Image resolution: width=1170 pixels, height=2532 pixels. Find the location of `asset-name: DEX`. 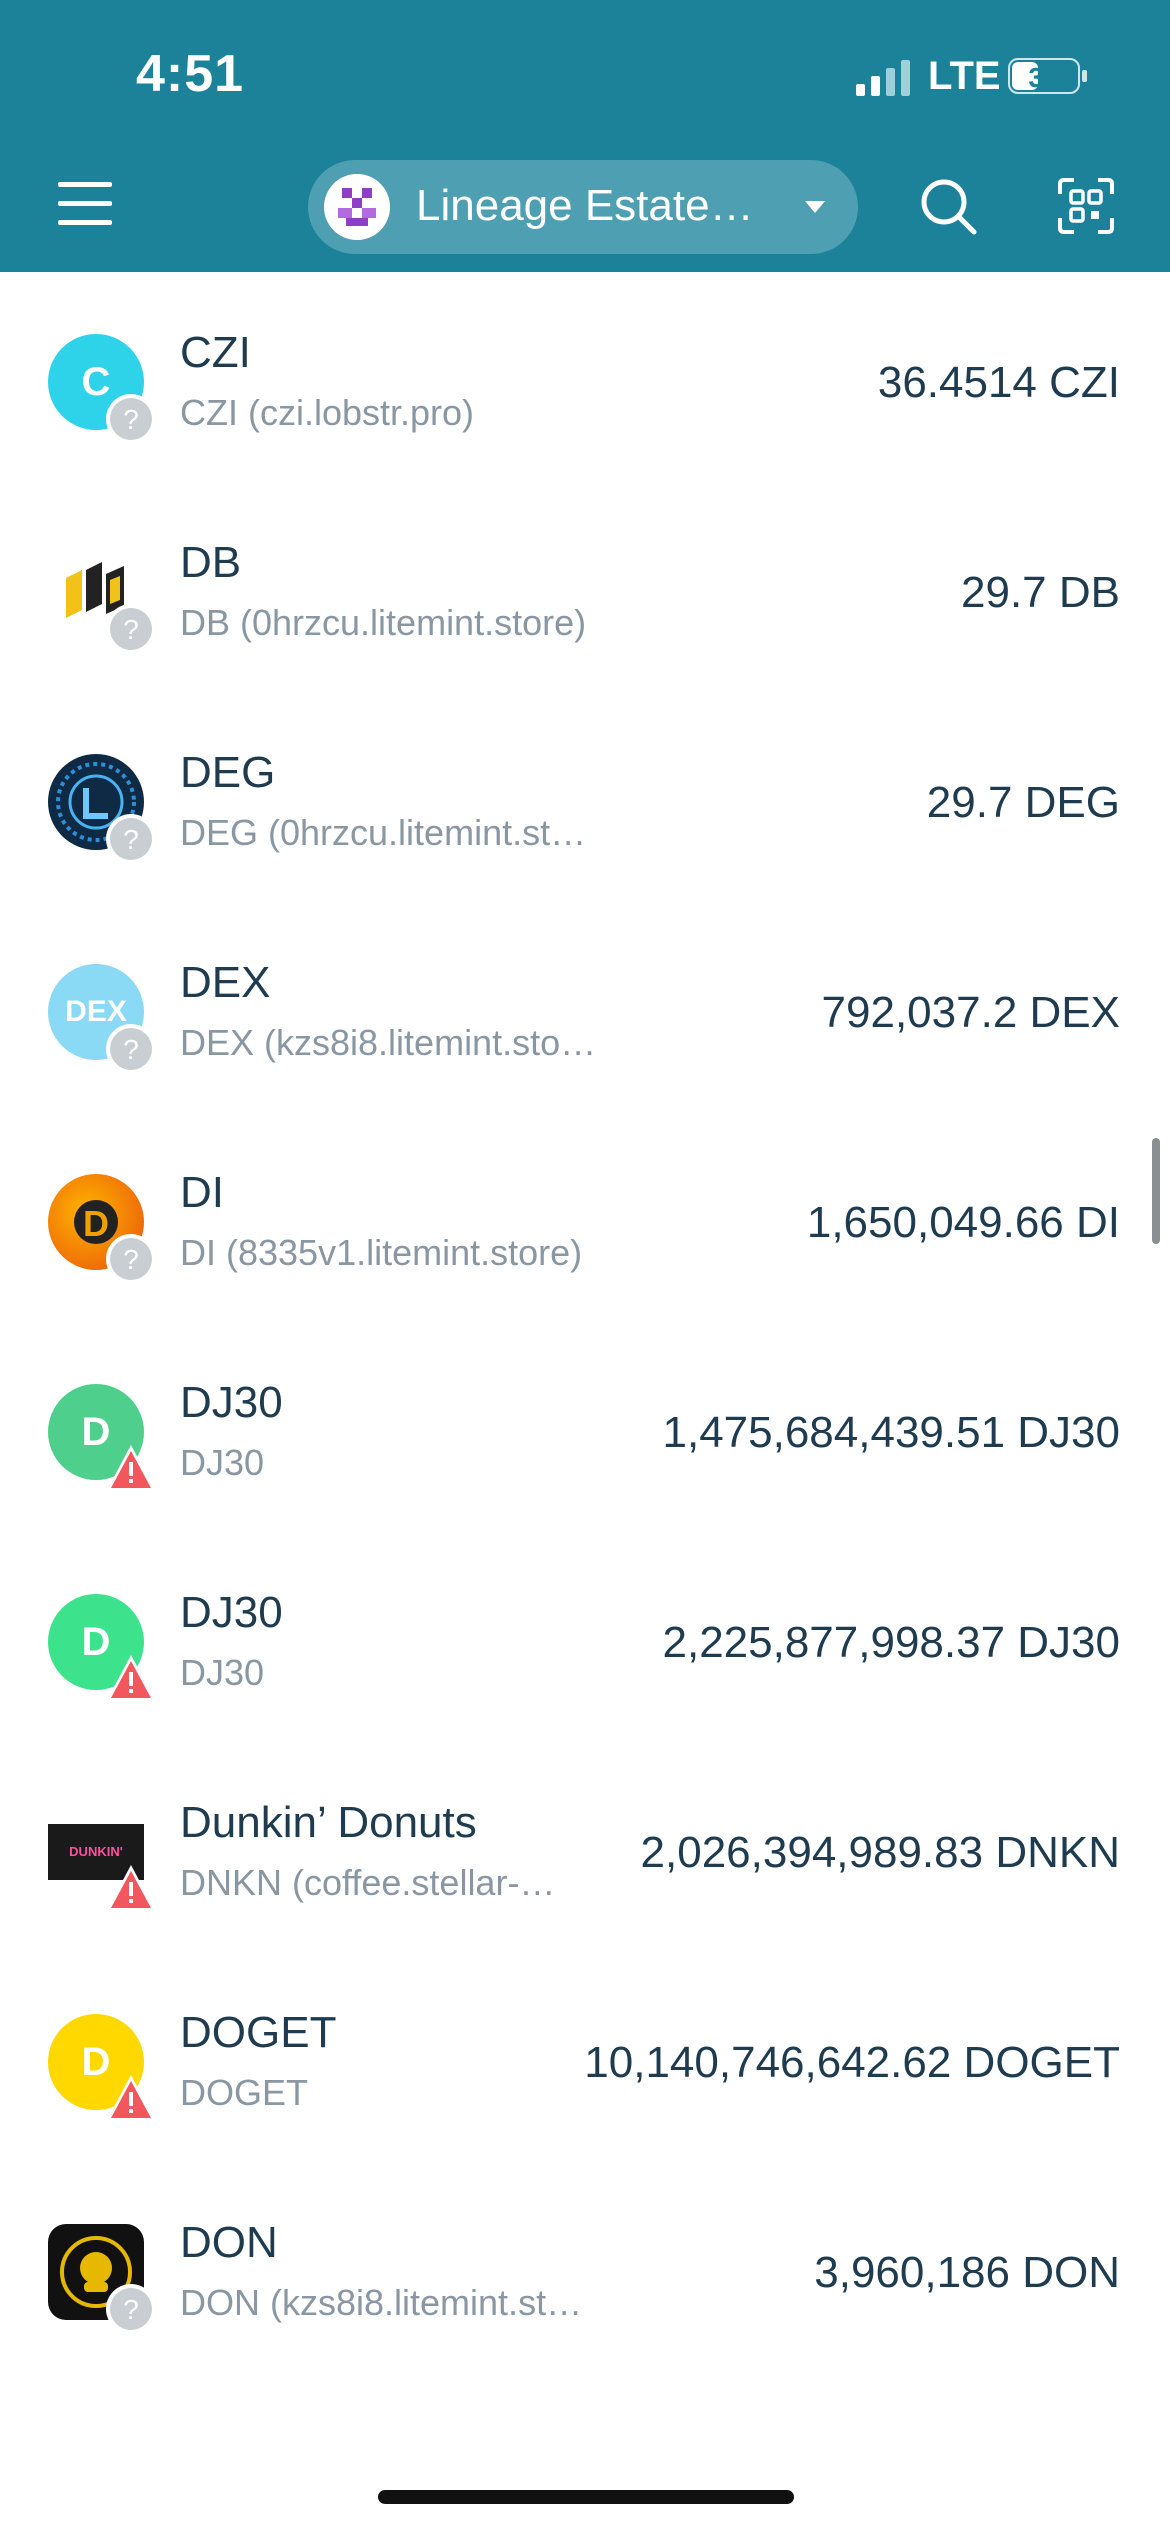

asset-name: DEX is located at coordinates (225, 982).